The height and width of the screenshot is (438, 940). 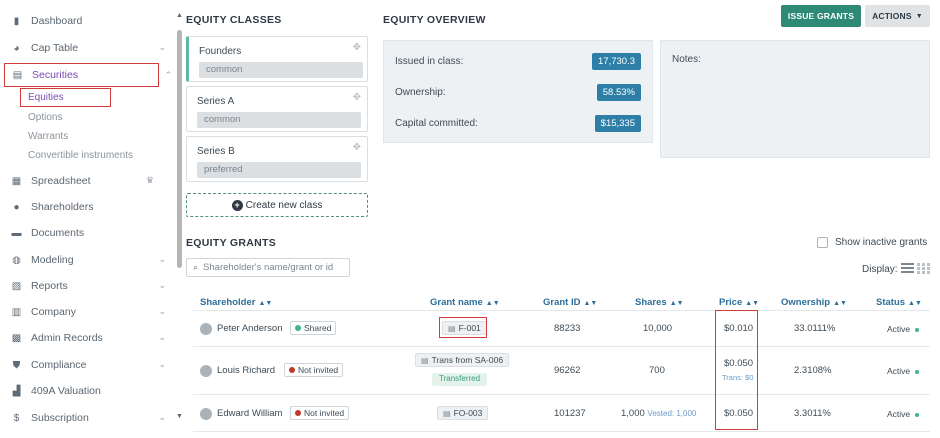 What do you see at coordinates (277, 59) in the screenshot?
I see `class-card-founders: Founders common ✥` at bounding box center [277, 59].